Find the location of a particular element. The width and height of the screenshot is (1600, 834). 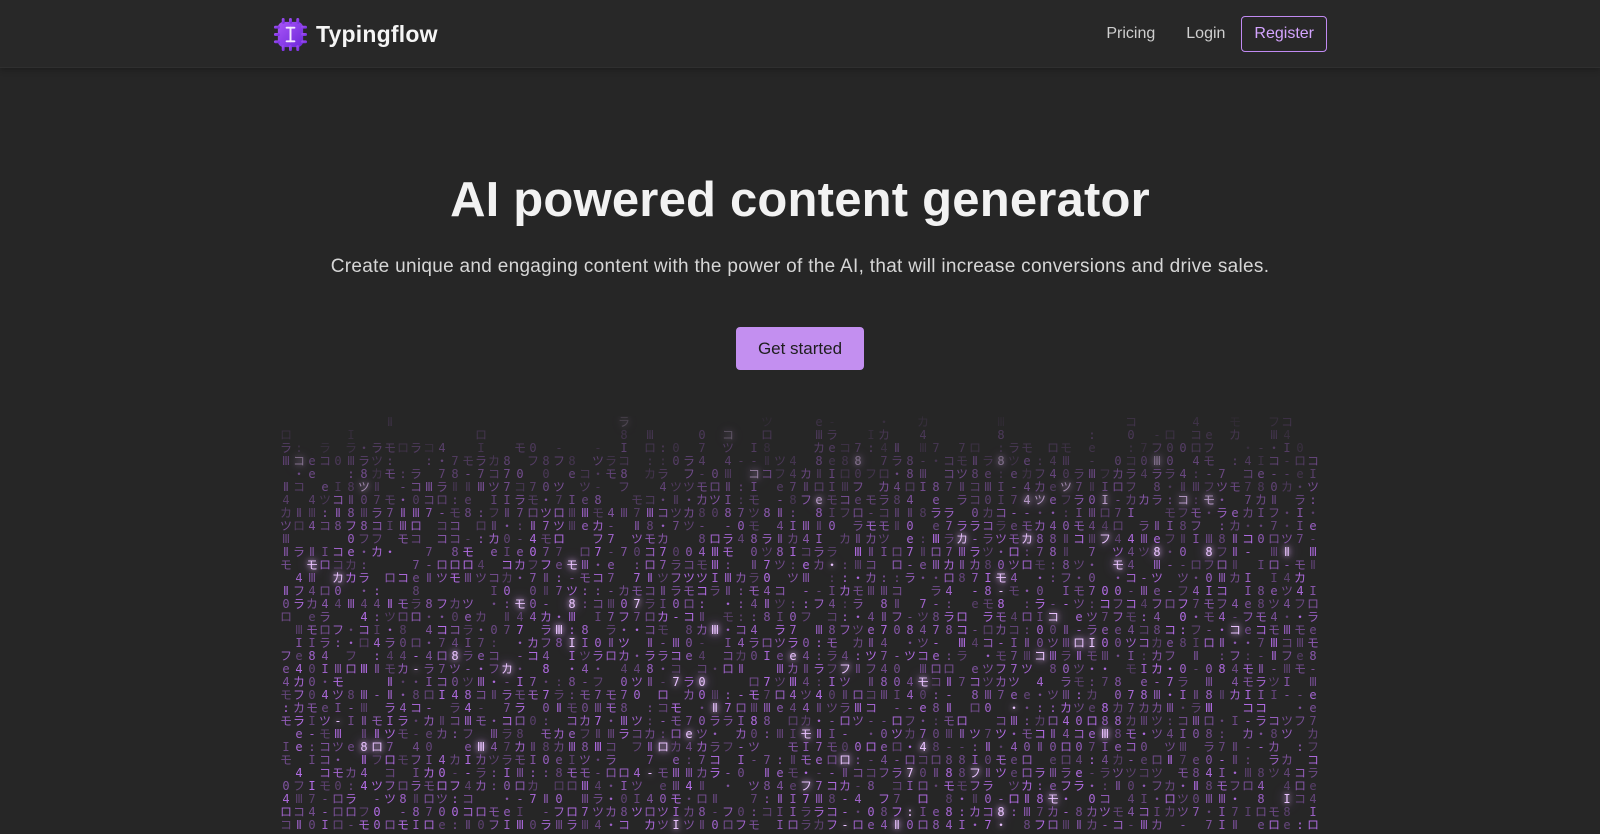

matrix-column: e フモ - フモ・ Ⅲ8フ0Iモモ-ロ 0 Ⅲ 8 Ⅲ ロ 8 ラ 0 4 8 Ⅲ ・ 7 is located at coordinates (1209, 624).